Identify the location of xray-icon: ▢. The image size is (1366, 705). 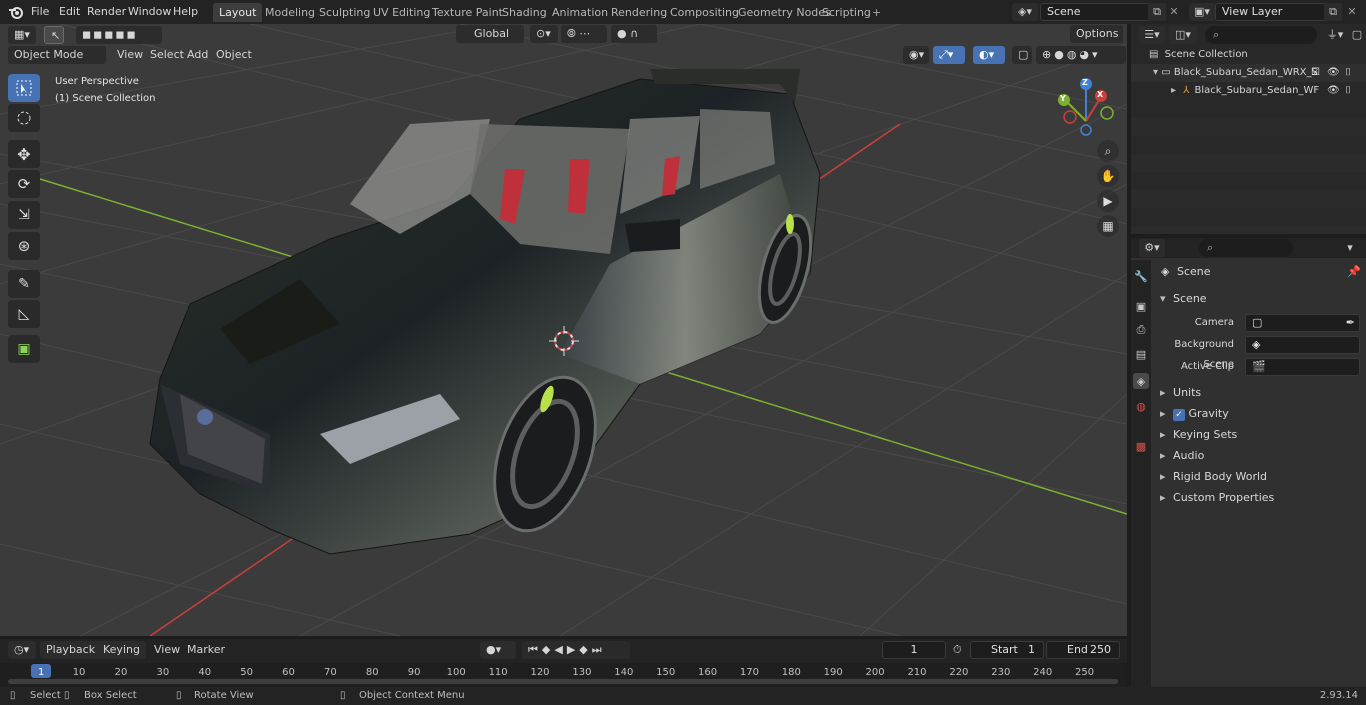
(1022, 55).